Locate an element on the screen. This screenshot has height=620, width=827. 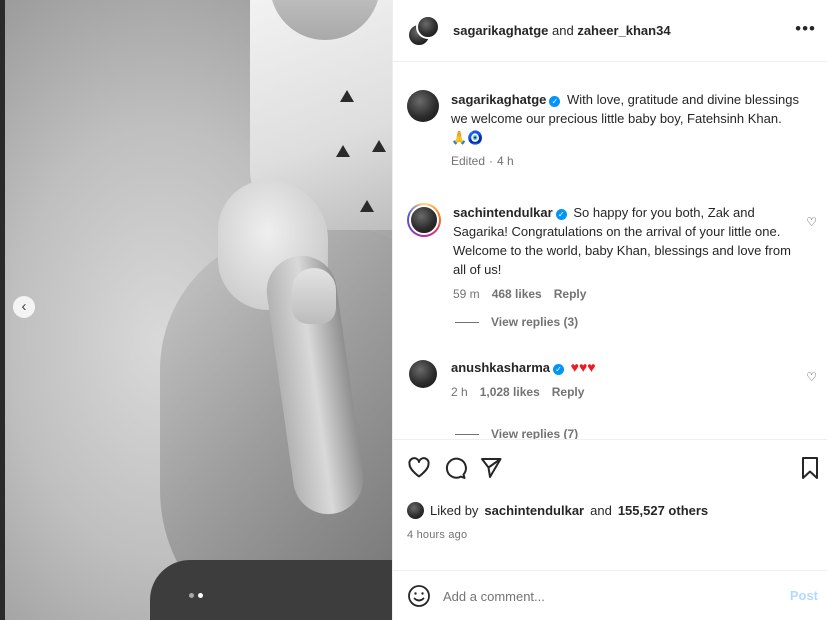
carousel-dots is located at coordinates (196, 595).